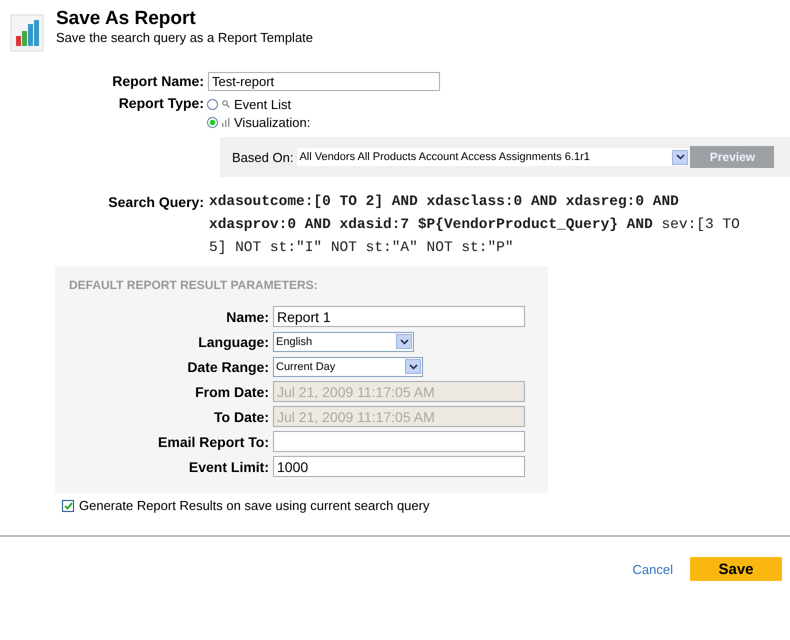 This screenshot has height=640, width=790. I want to click on input-field, so click(399, 441).